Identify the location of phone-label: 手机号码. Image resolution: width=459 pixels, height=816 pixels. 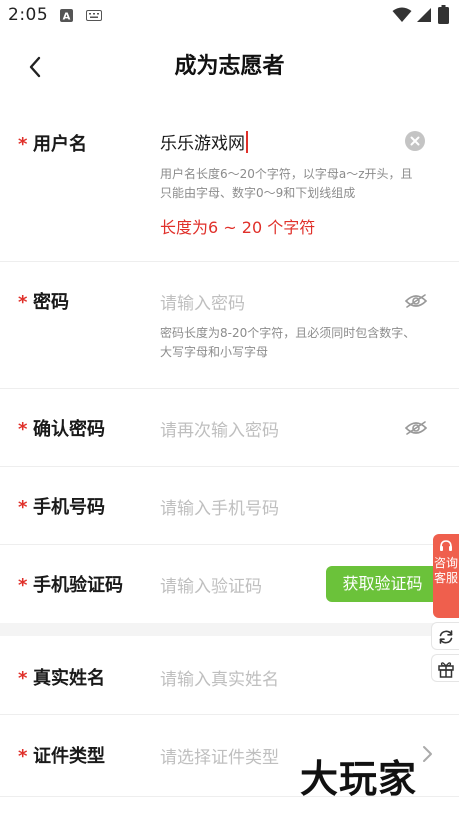
(69, 507).